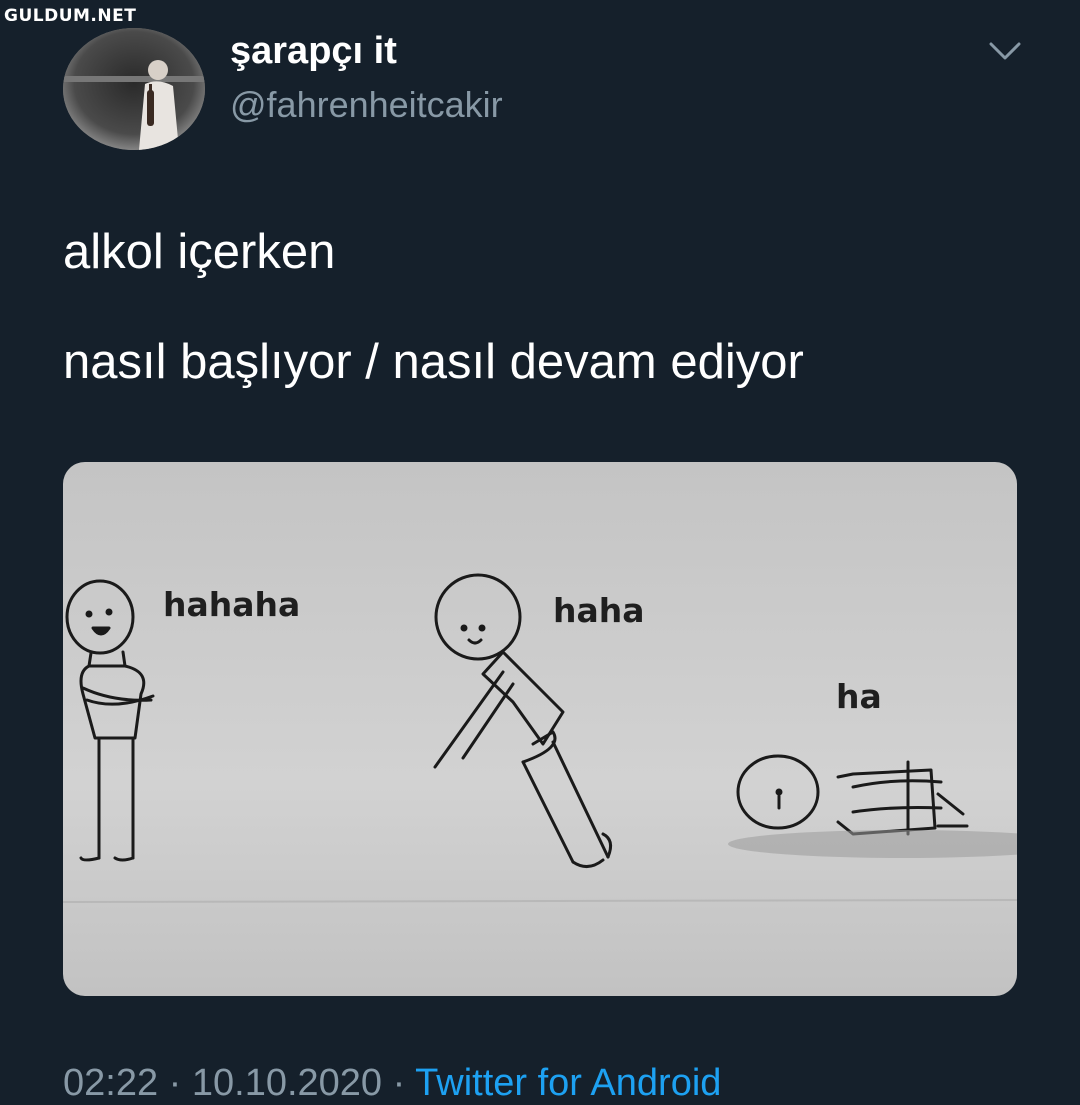 This screenshot has height=1105, width=1080. I want to click on avatar, so click(134, 89).